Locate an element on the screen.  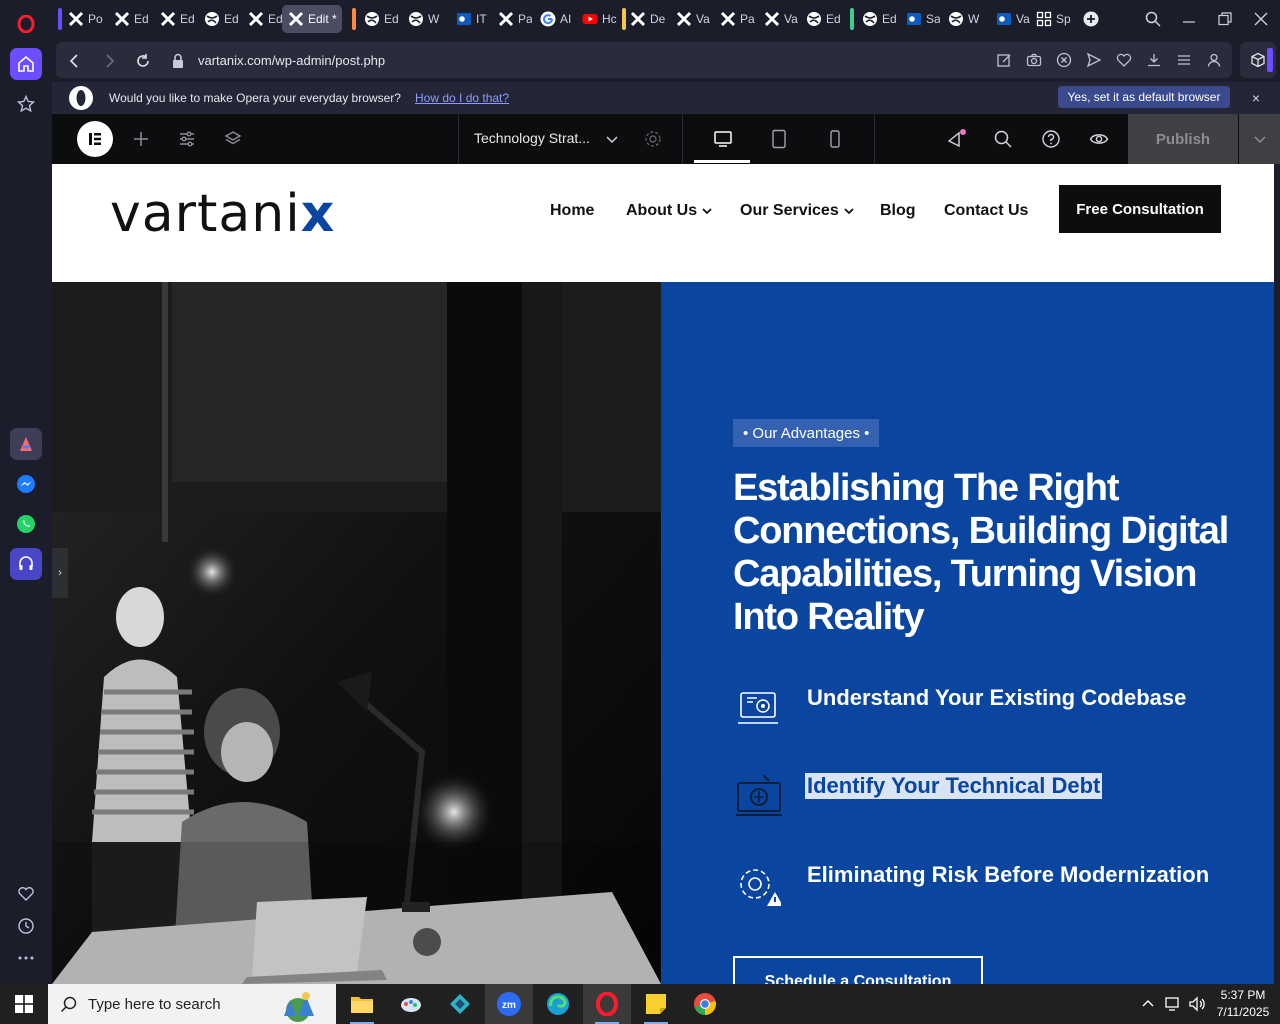
browser-tab: Hc is located at coordinates (598, 19).